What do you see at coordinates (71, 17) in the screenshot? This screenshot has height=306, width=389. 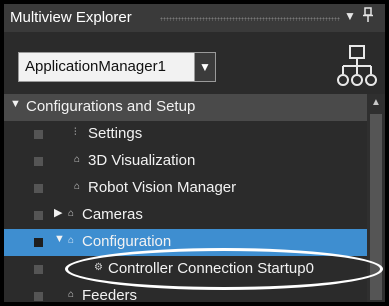 I see `panel-title: Multiview Explorer` at bounding box center [71, 17].